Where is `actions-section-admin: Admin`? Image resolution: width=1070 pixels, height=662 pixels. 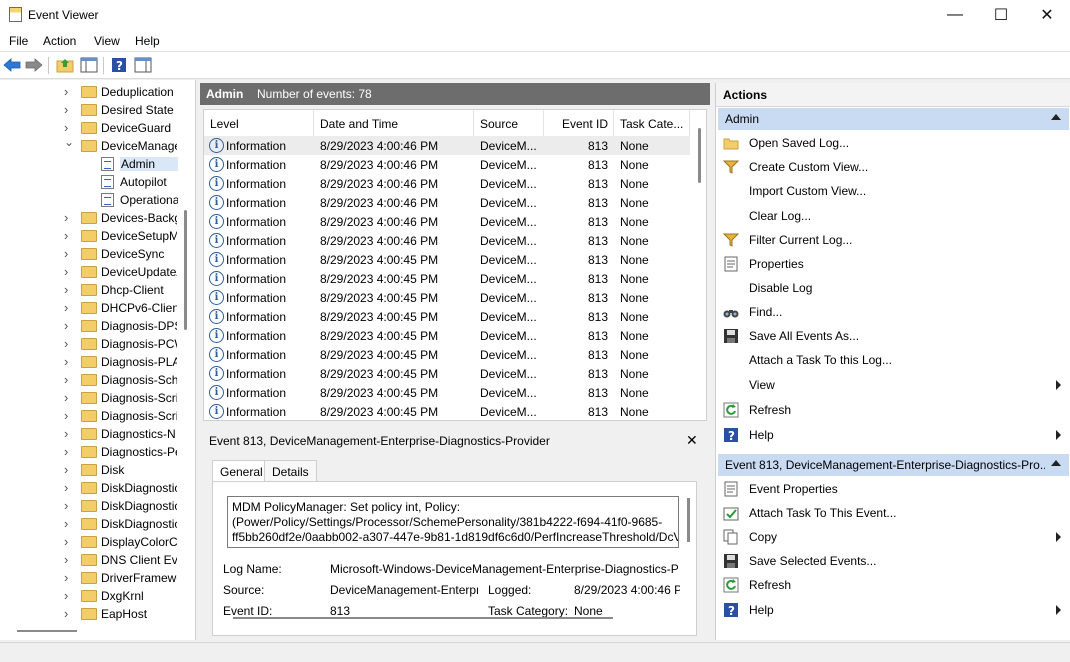 actions-section-admin: Admin is located at coordinates (893, 119).